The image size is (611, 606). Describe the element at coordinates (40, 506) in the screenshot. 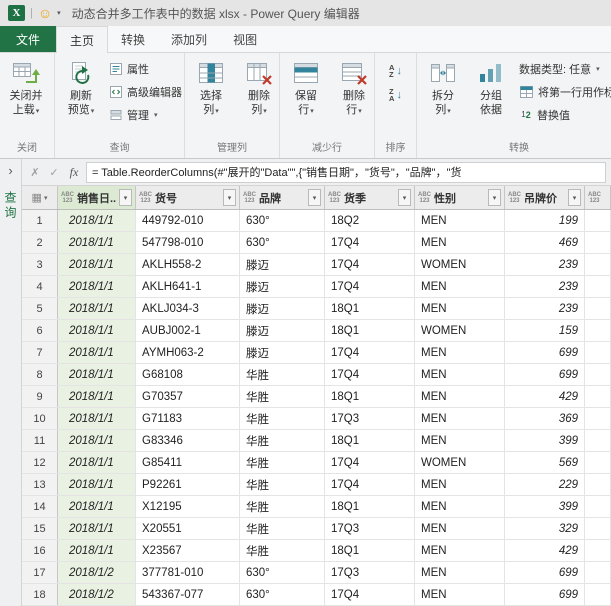

I see `row-number: 14` at that location.